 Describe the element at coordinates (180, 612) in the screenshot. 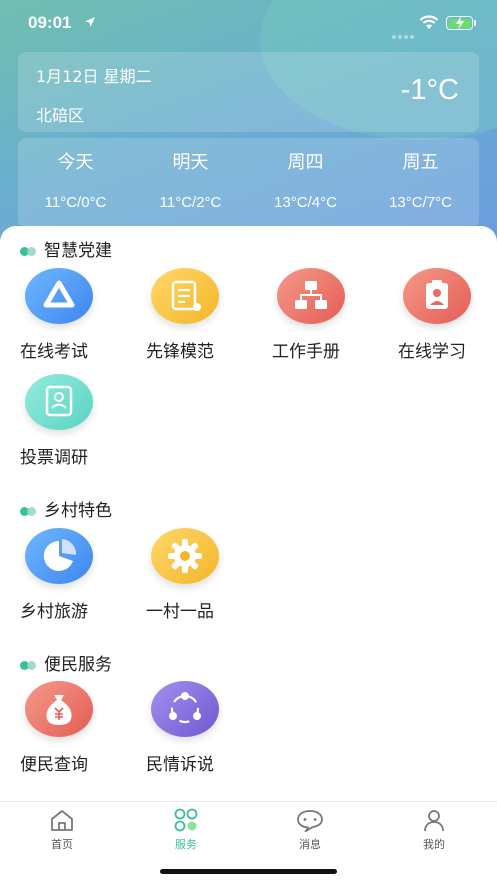

I see `service-label: 一村一品` at that location.